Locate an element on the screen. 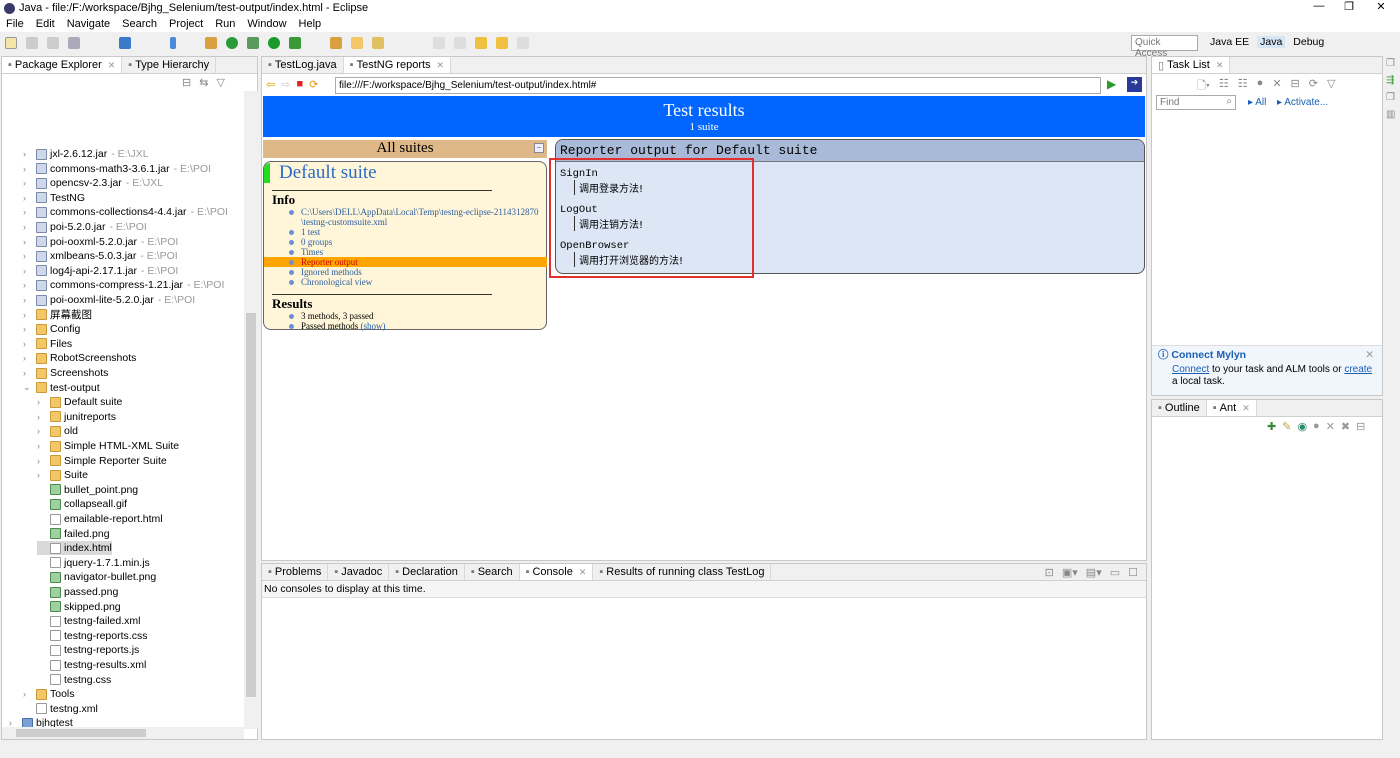 This screenshot has height=758, width=1400. minimize-icon: ▭ is located at coordinates (1115, 572).